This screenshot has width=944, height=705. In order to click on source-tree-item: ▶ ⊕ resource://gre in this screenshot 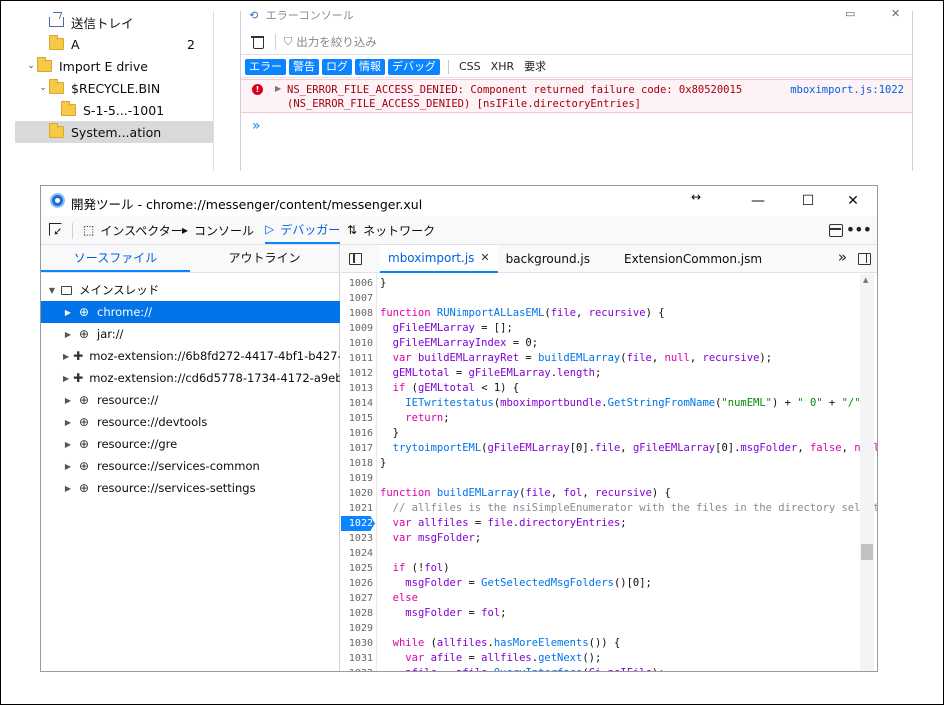, I will do `click(190, 444)`.